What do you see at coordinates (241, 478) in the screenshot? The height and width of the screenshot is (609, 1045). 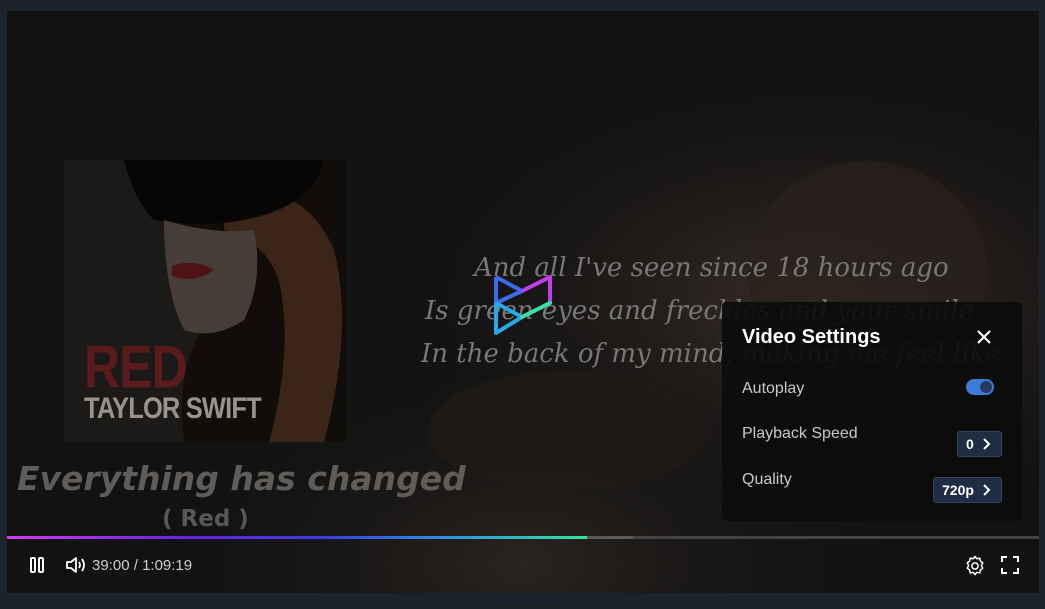 I see `song-title: Everything has changed` at bounding box center [241, 478].